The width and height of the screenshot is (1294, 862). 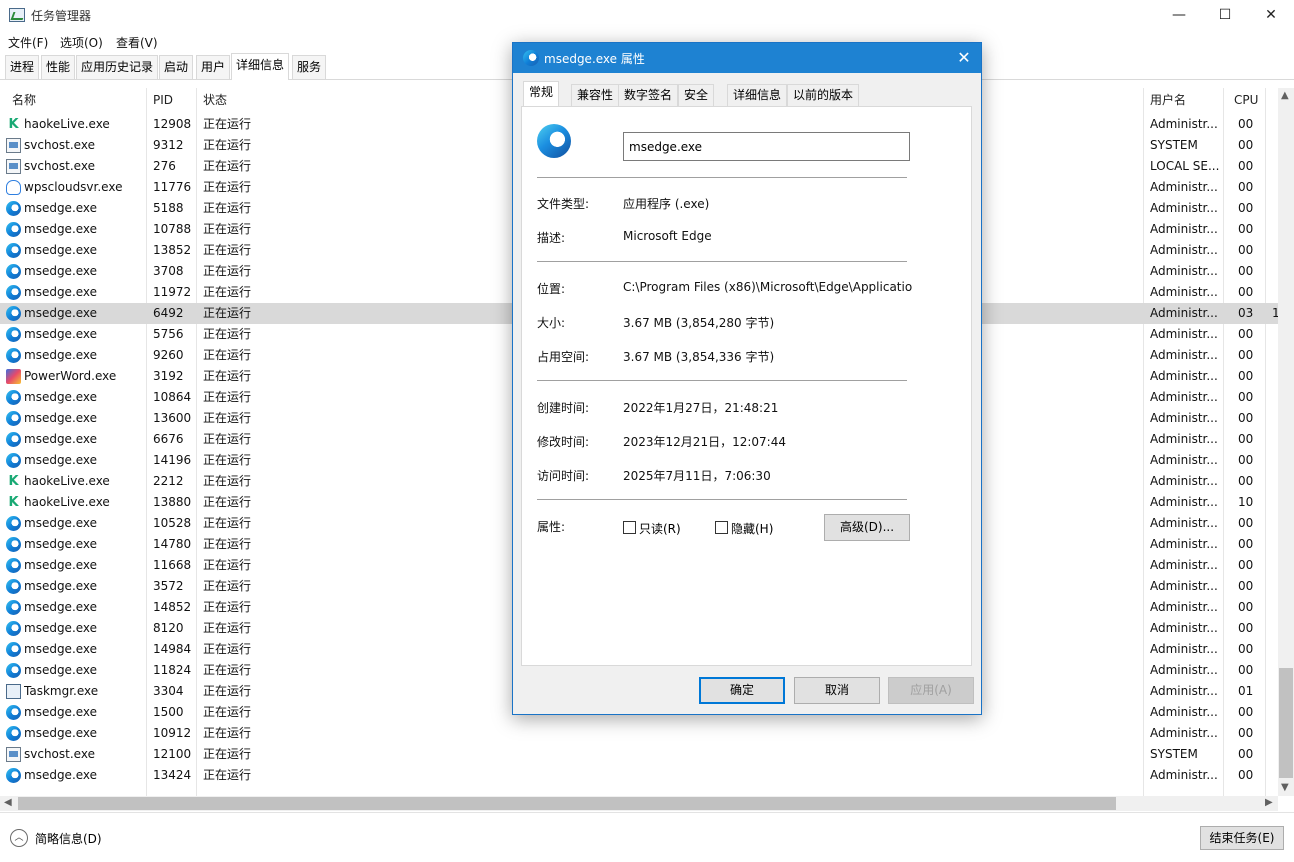 I want to click on scroll-up-arrow-icon: ▲, so click(x=1285, y=95).